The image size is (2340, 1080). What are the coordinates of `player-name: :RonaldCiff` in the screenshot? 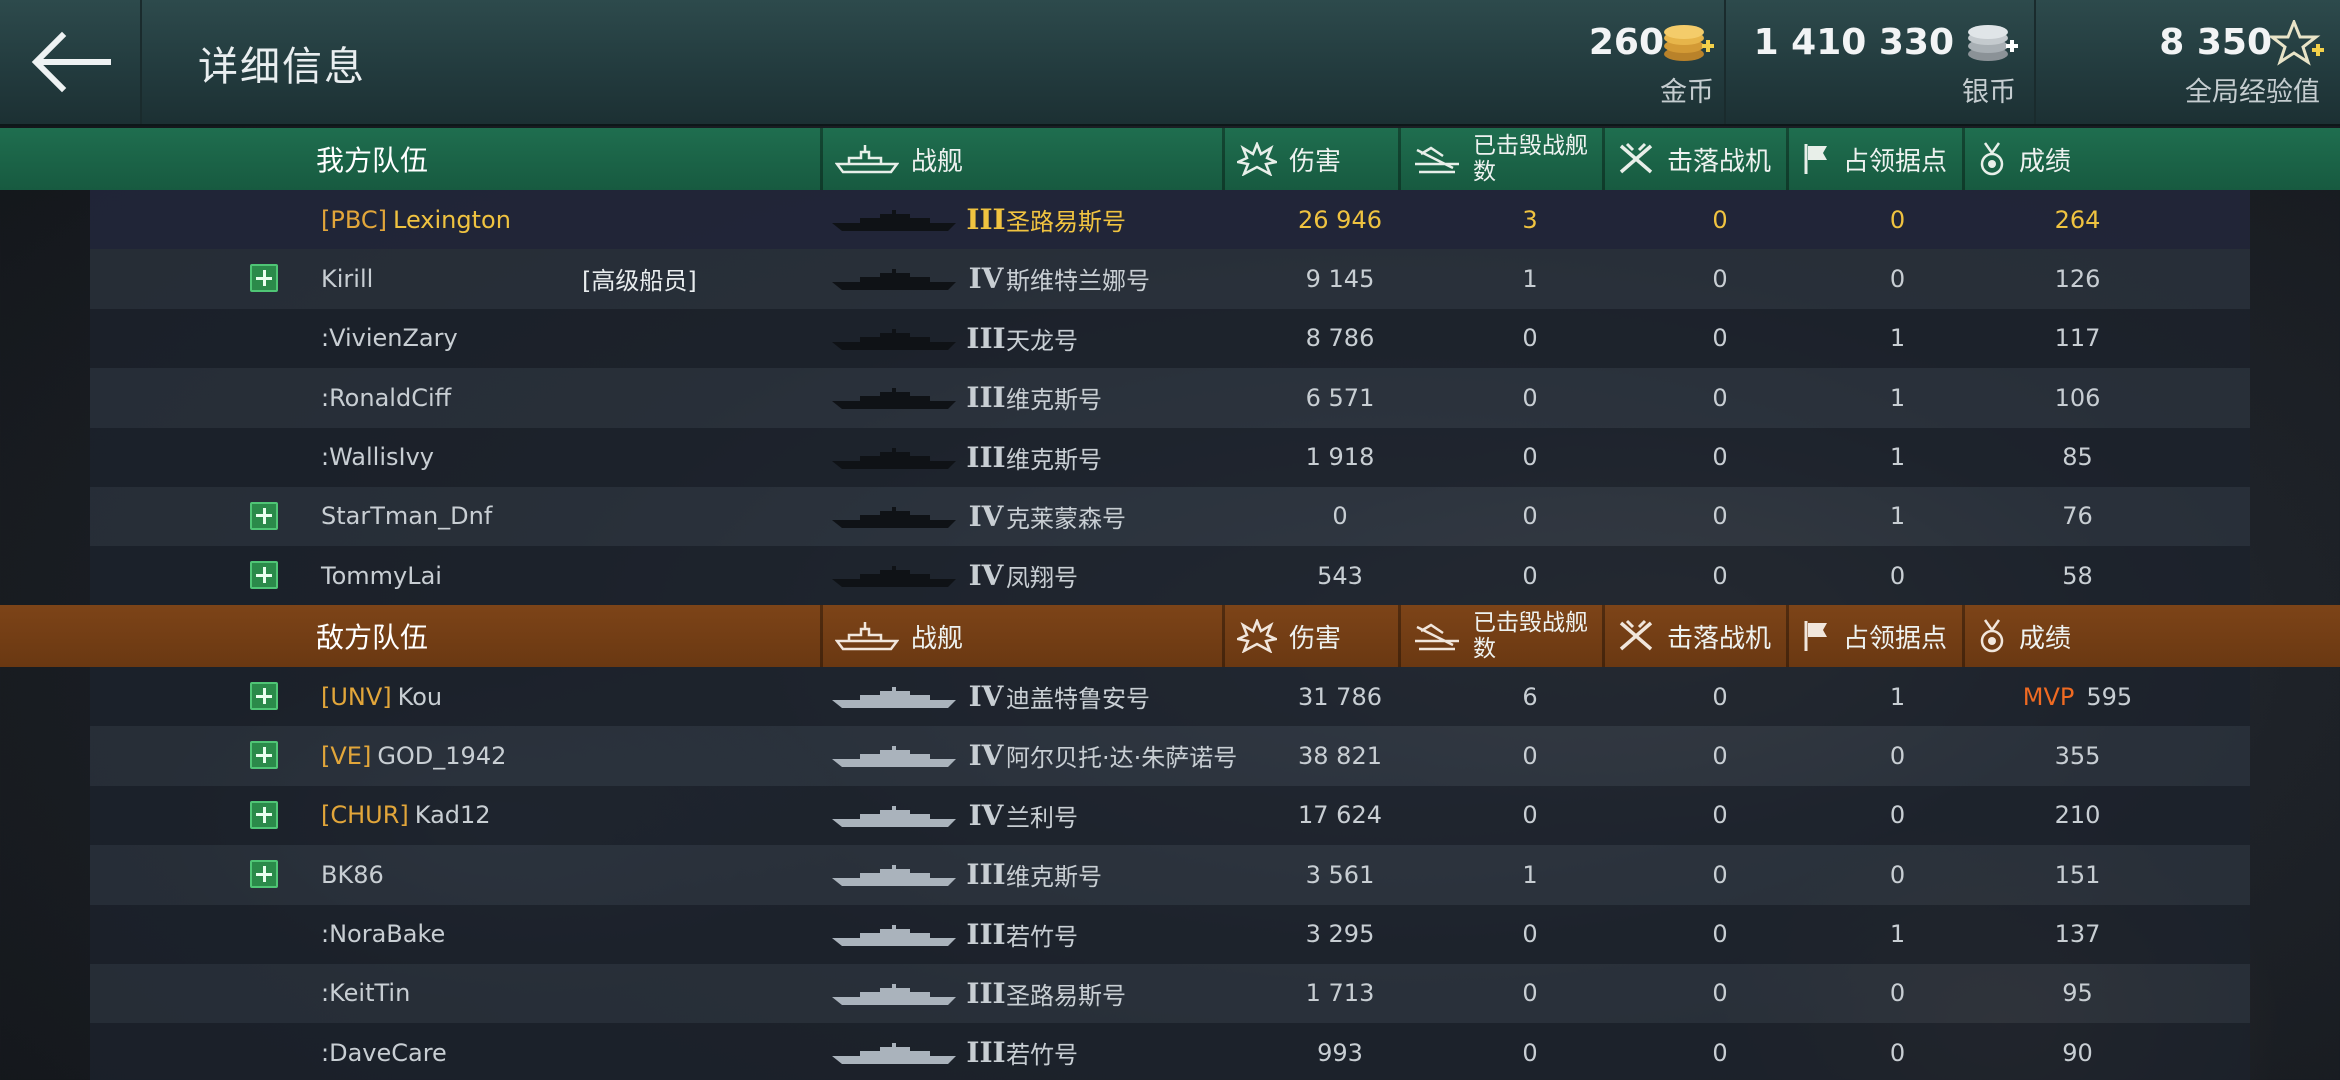 It's located at (386, 397).